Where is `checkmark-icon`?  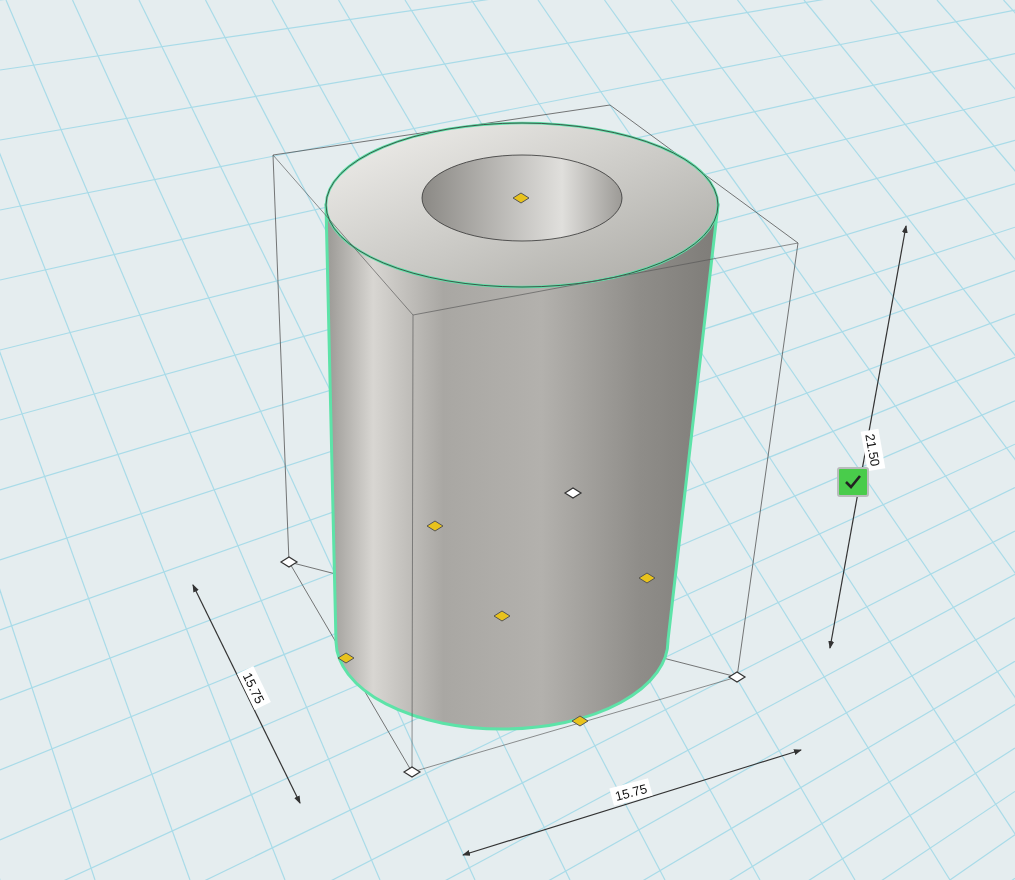 checkmark-icon is located at coordinates (853, 482).